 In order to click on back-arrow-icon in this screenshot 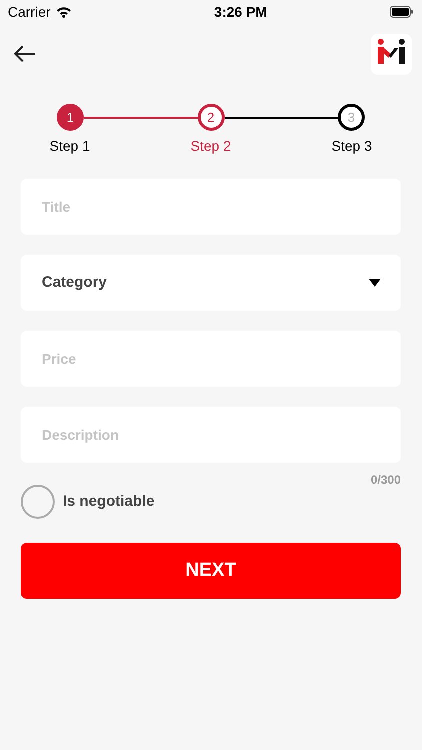, I will do `click(25, 54)`.